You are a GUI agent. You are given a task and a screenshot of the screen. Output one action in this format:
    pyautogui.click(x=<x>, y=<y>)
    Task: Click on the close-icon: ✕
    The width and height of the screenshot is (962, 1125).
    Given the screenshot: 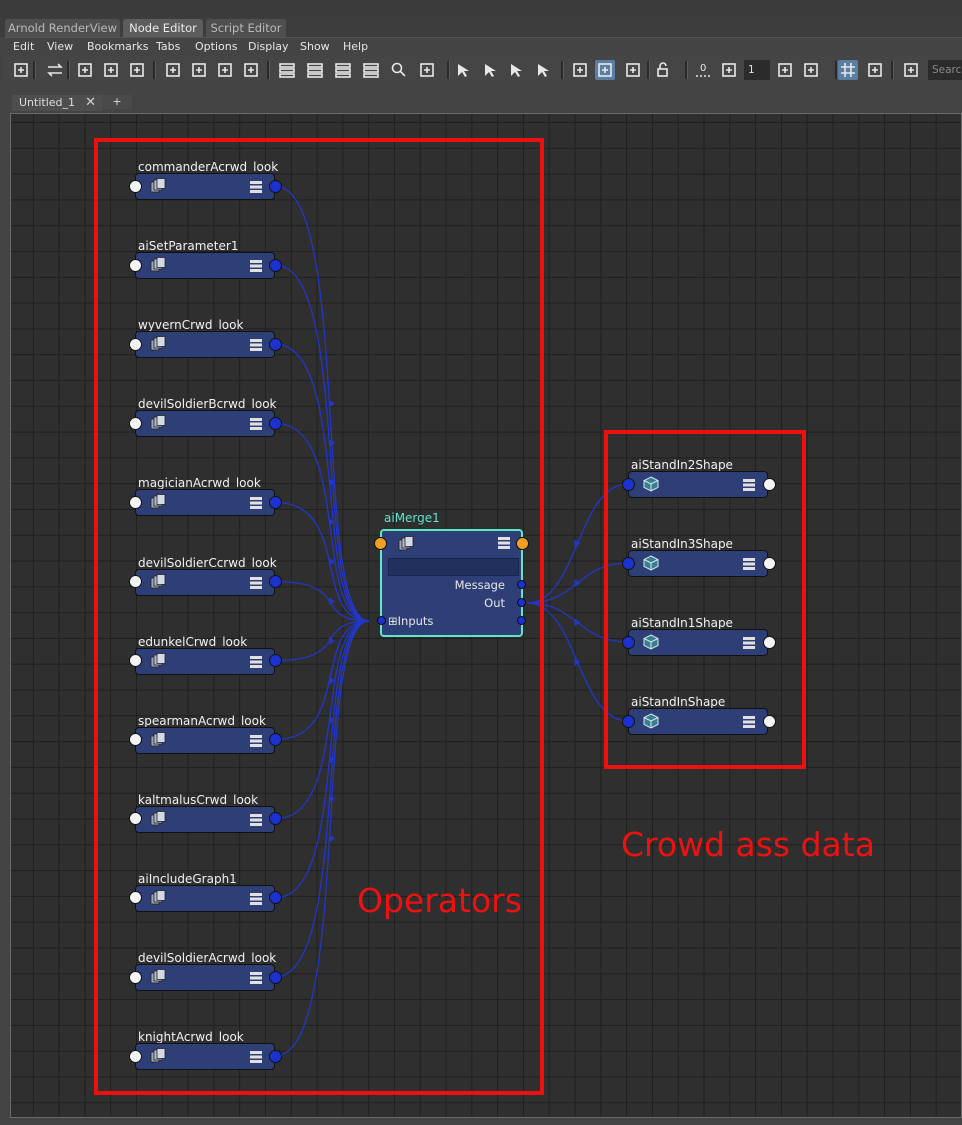 What is the action you would take?
    pyautogui.click(x=90, y=103)
    